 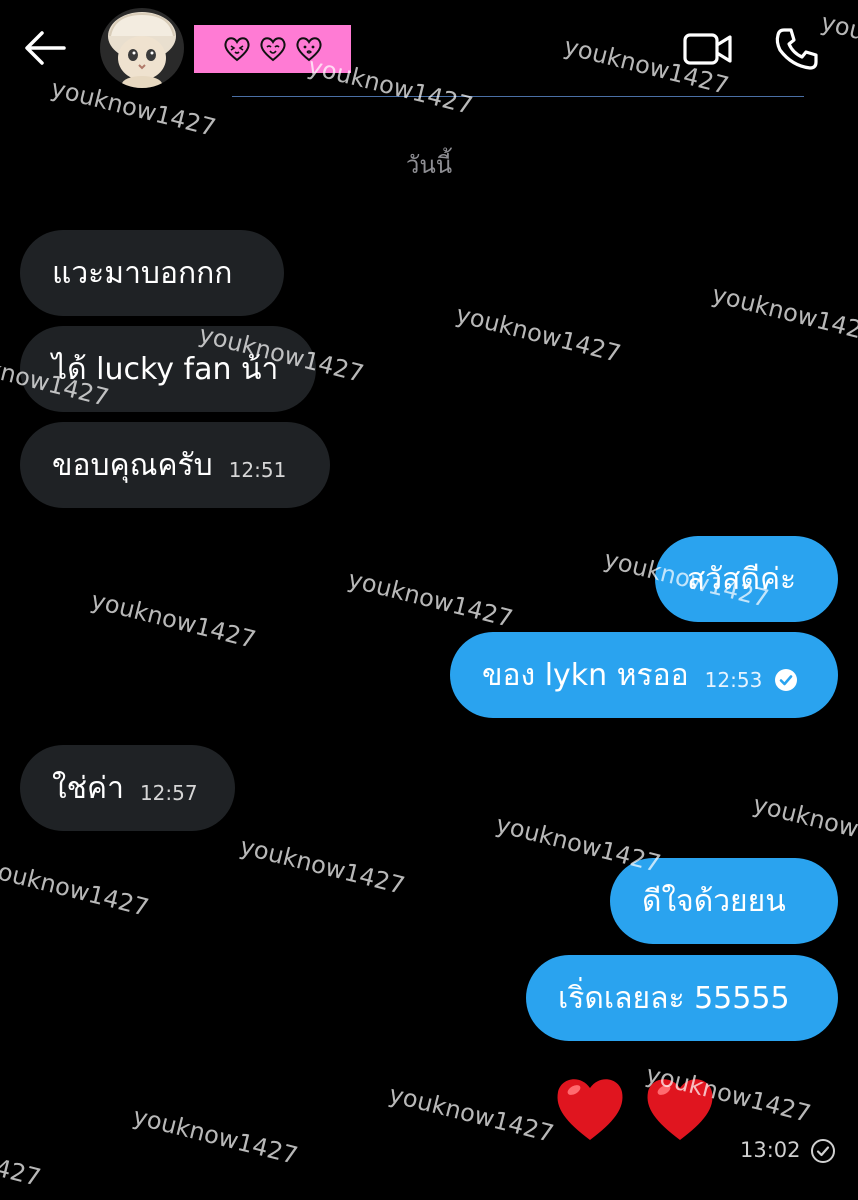 I want to click on read-check-icon, so click(x=786, y=680).